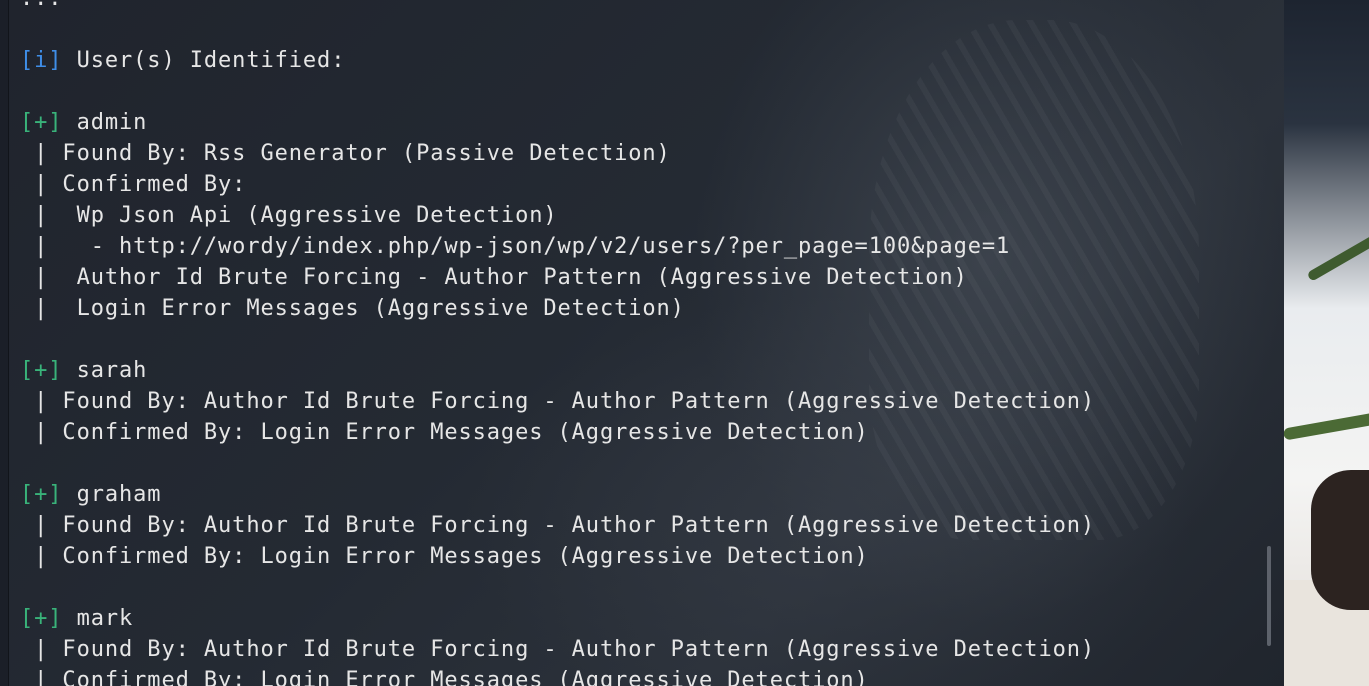  What do you see at coordinates (41, 60) in the screenshot?
I see `info-tag: [i]` at bounding box center [41, 60].